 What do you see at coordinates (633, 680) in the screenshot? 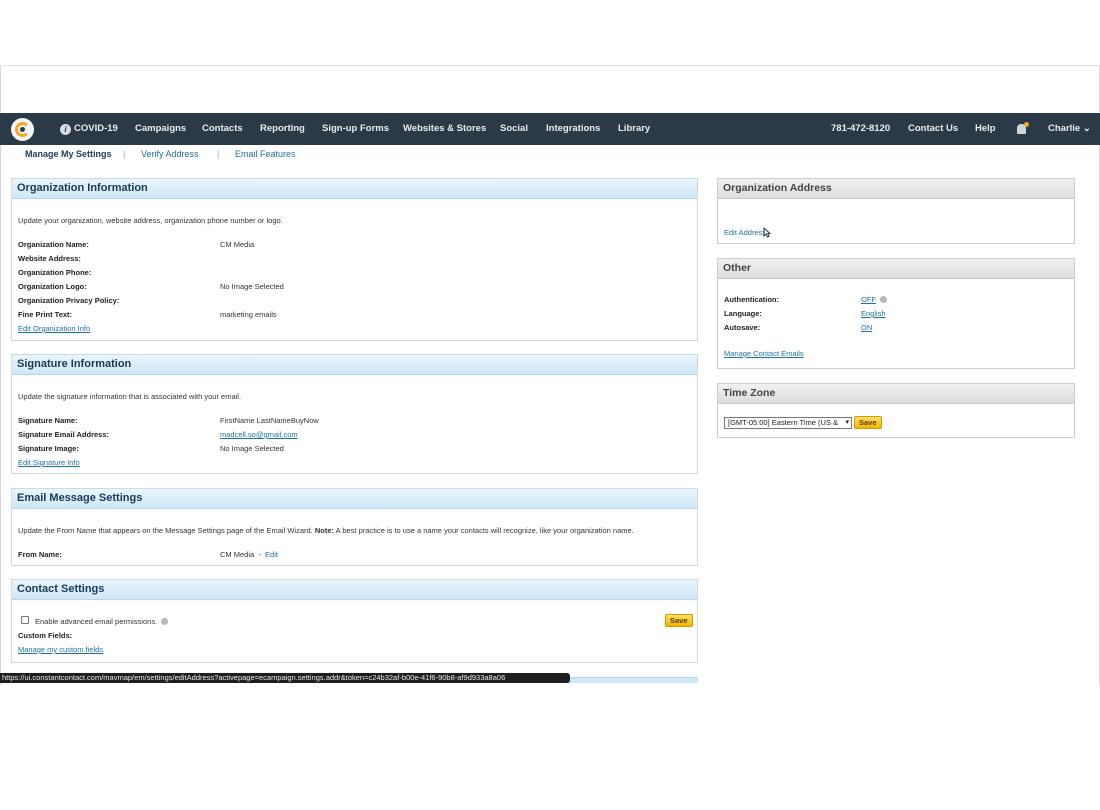
I see `next-panel-header-peek` at bounding box center [633, 680].